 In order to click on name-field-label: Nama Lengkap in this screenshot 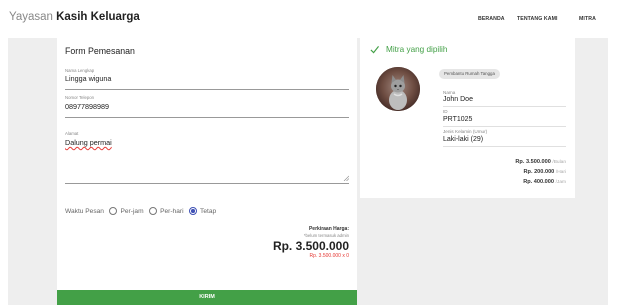, I will do `click(80, 70)`.